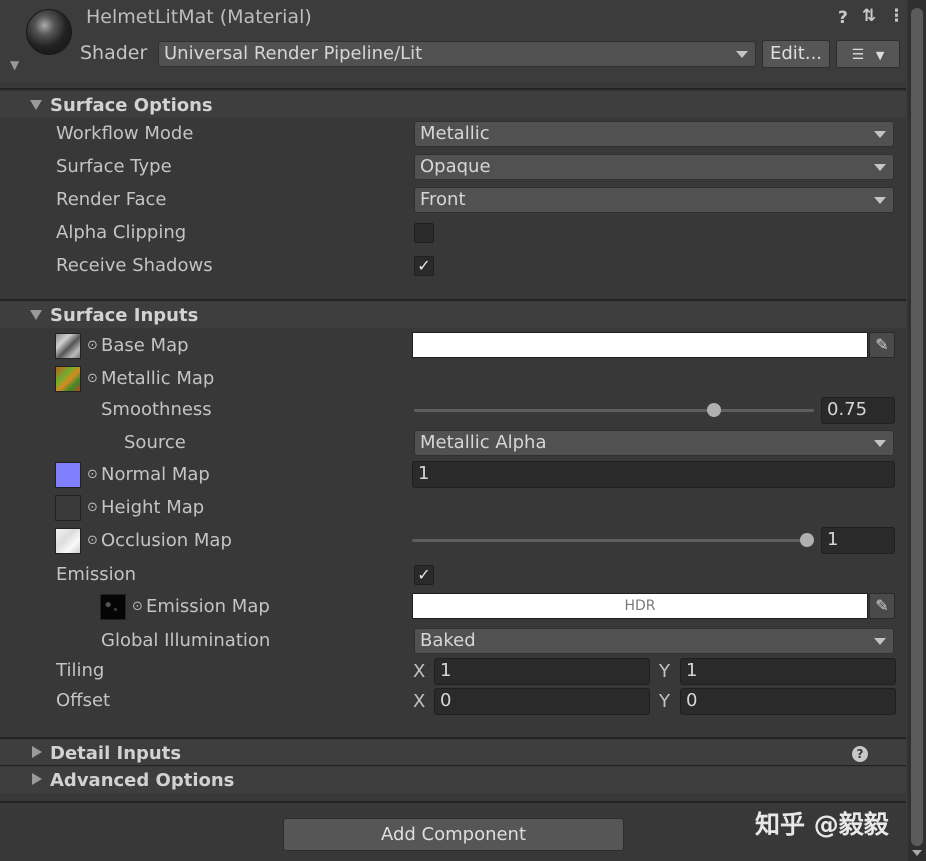 The image size is (926, 861). What do you see at coordinates (166, 540) in the screenshot?
I see `occlusion-map-label: Occlusion Map` at bounding box center [166, 540].